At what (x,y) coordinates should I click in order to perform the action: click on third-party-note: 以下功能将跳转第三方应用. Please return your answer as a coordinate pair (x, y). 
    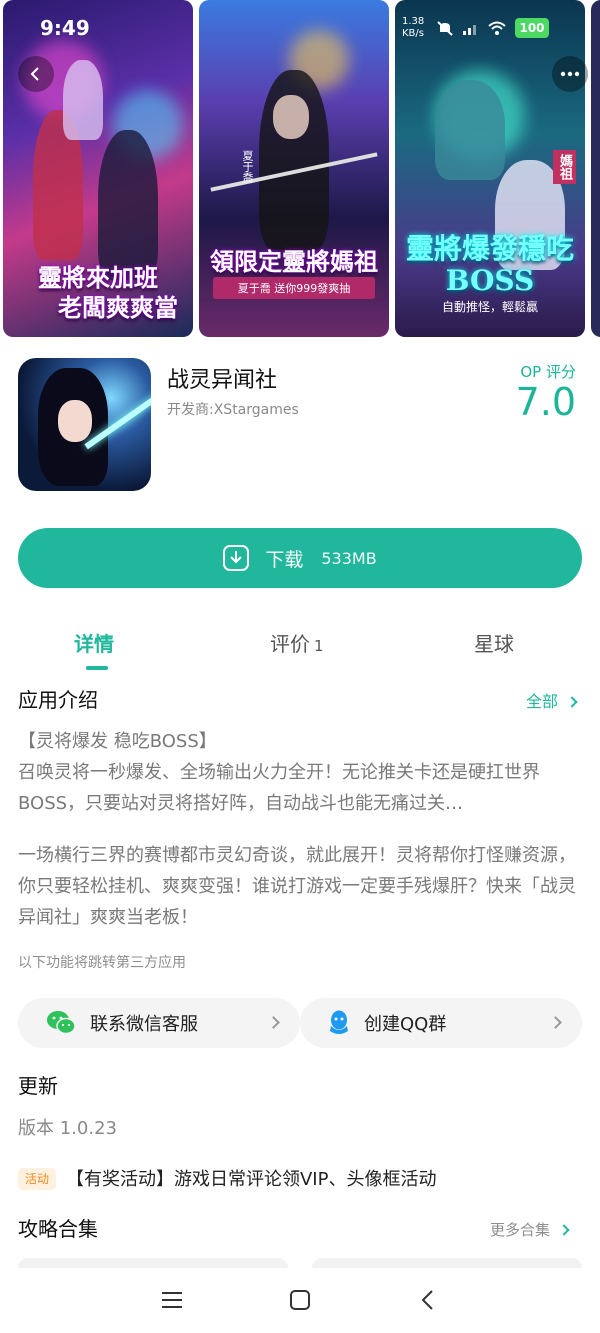
    Looking at the image, I should click on (102, 963).